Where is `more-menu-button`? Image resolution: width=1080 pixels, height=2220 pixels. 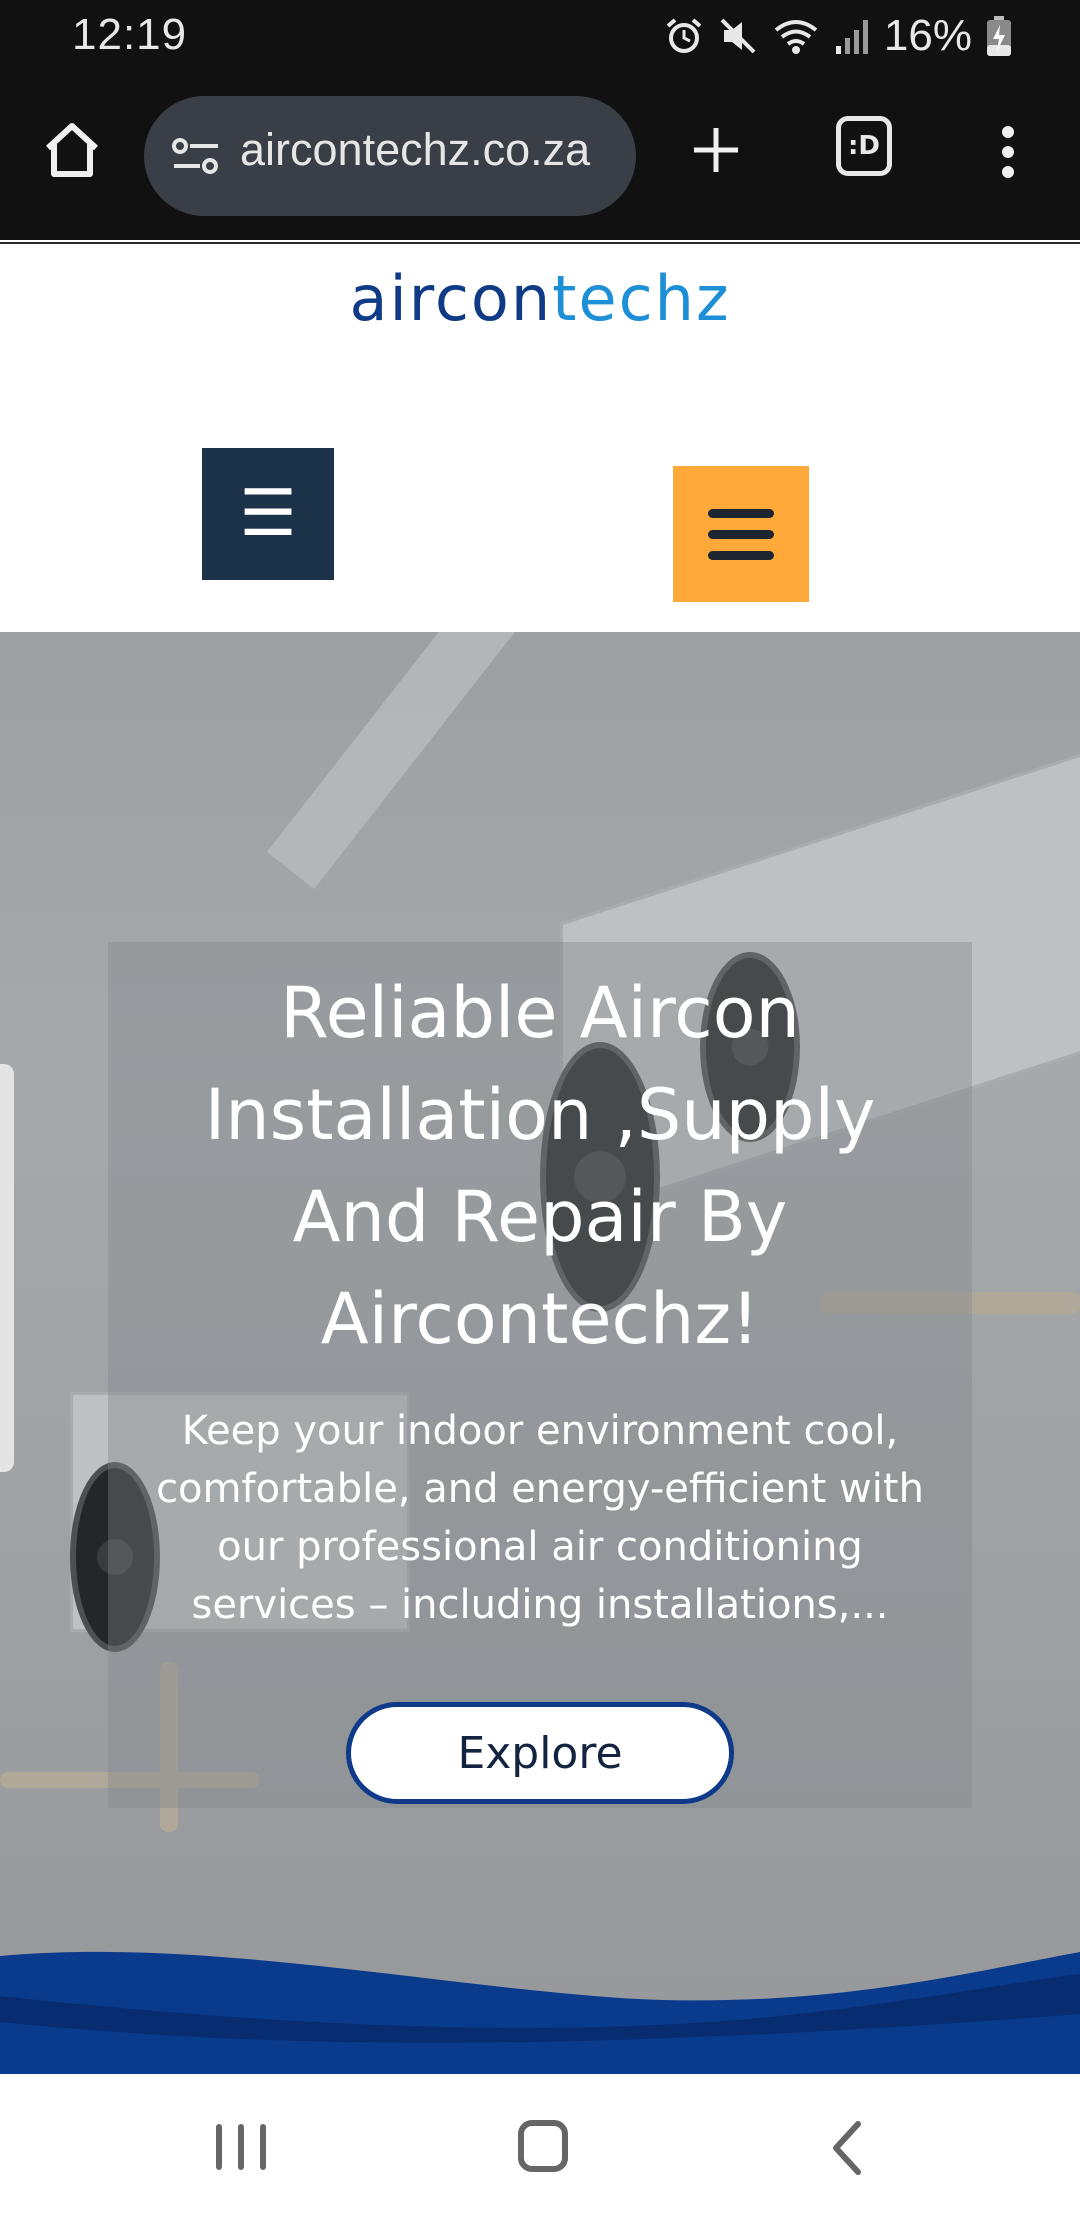 more-menu-button is located at coordinates (1008, 152).